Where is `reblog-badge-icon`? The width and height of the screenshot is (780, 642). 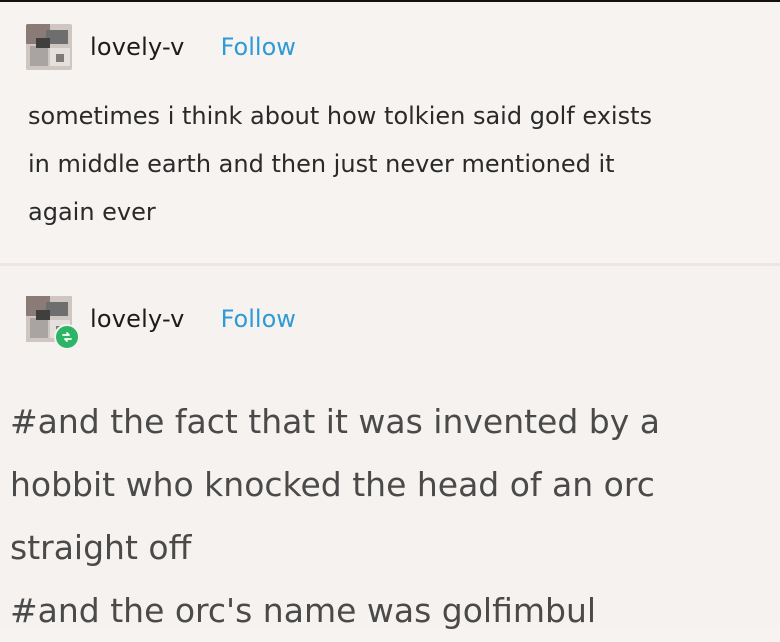 reblog-badge-icon is located at coordinates (67, 337).